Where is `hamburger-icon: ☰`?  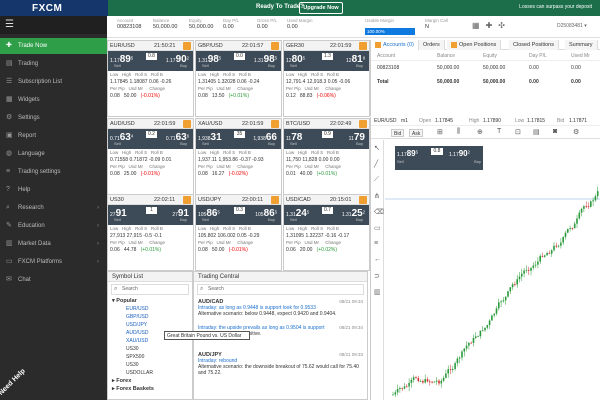
hamburger-icon: ☰ is located at coordinates (9, 24).